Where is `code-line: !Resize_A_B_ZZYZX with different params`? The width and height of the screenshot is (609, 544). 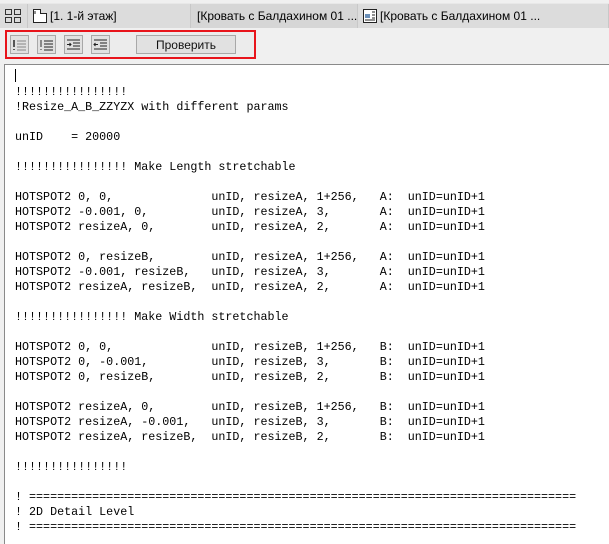
code-line: !Resize_A_B_ZZYZX with different params is located at coordinates (152, 107).